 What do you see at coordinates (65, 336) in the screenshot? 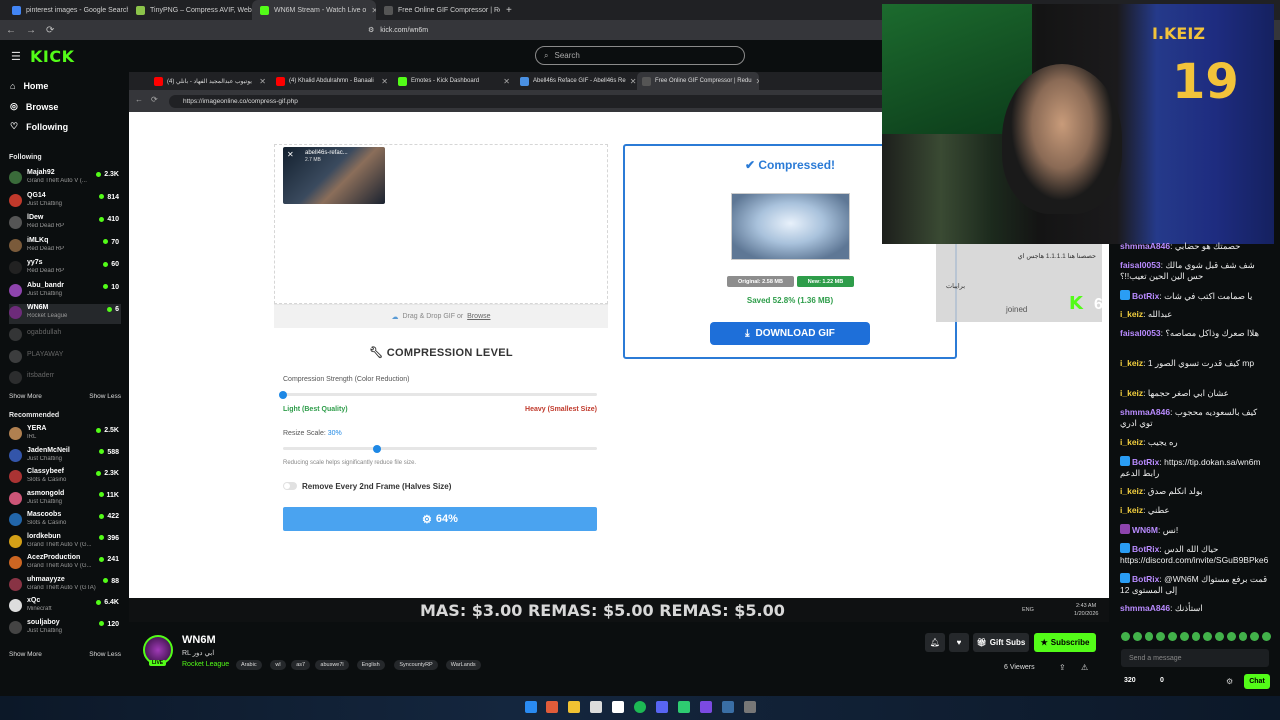
I see `sidebar-channel: ogabdullah` at bounding box center [65, 336].